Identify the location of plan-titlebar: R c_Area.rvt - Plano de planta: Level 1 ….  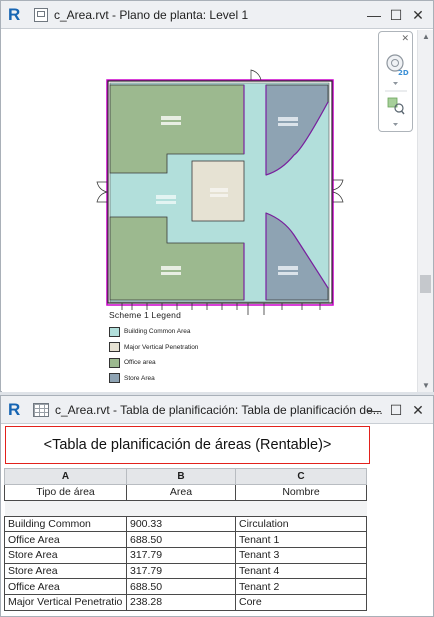
(217, 15).